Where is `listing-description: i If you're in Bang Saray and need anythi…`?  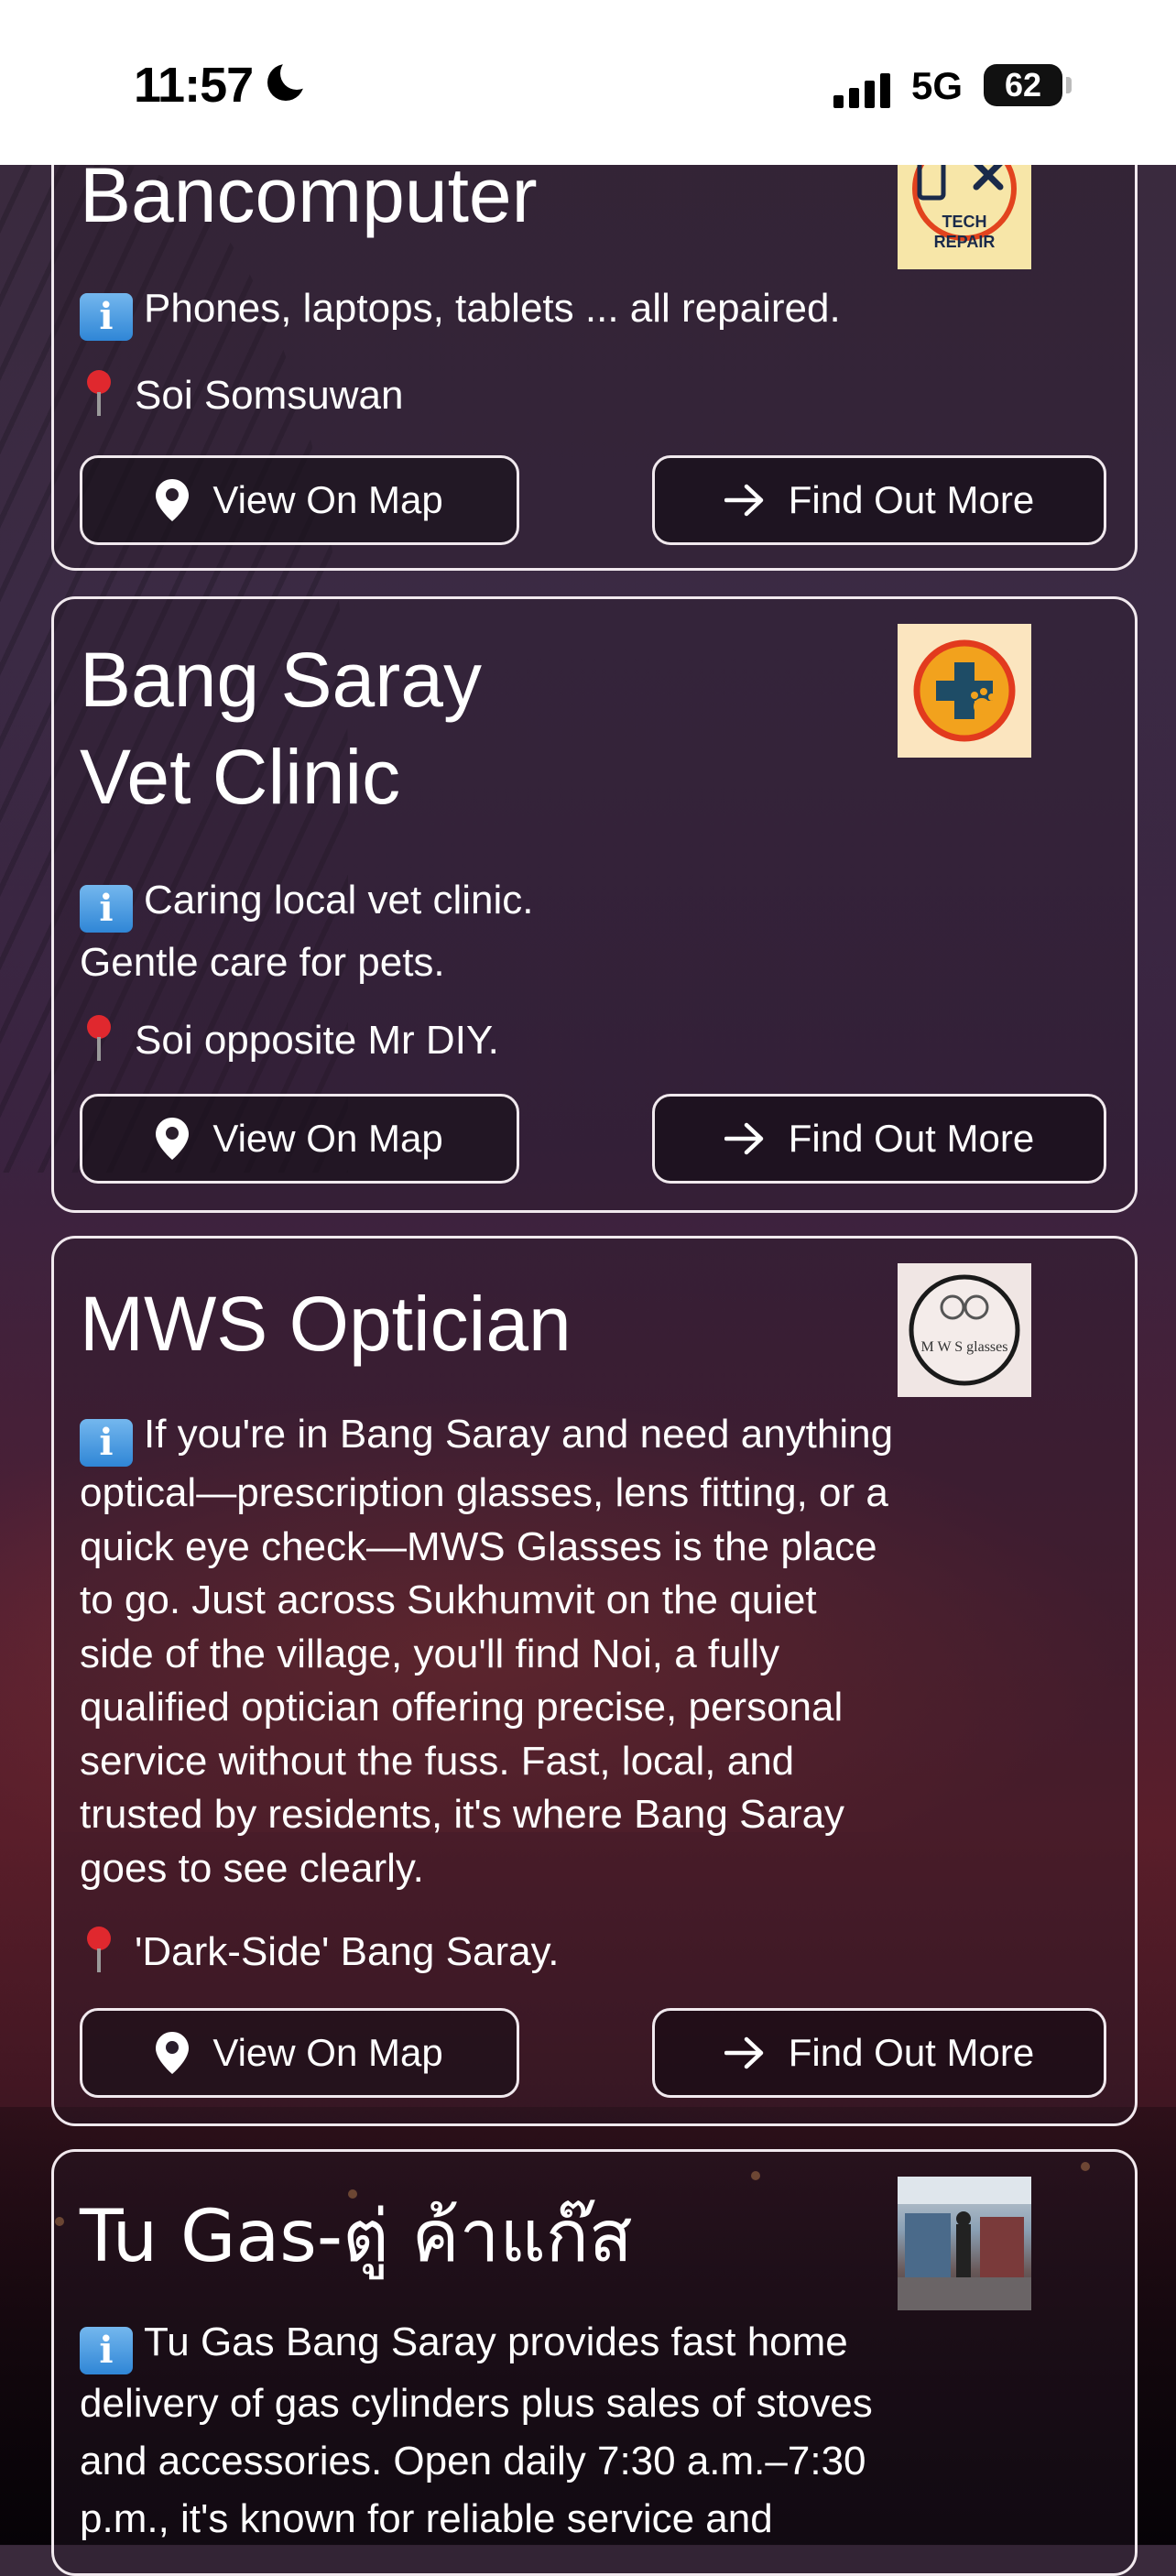 listing-description: i If you're in Bang Saray and need anythi… is located at coordinates (487, 1652).